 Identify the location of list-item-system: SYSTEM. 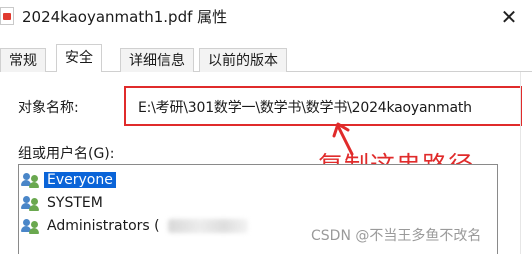
(171, 203).